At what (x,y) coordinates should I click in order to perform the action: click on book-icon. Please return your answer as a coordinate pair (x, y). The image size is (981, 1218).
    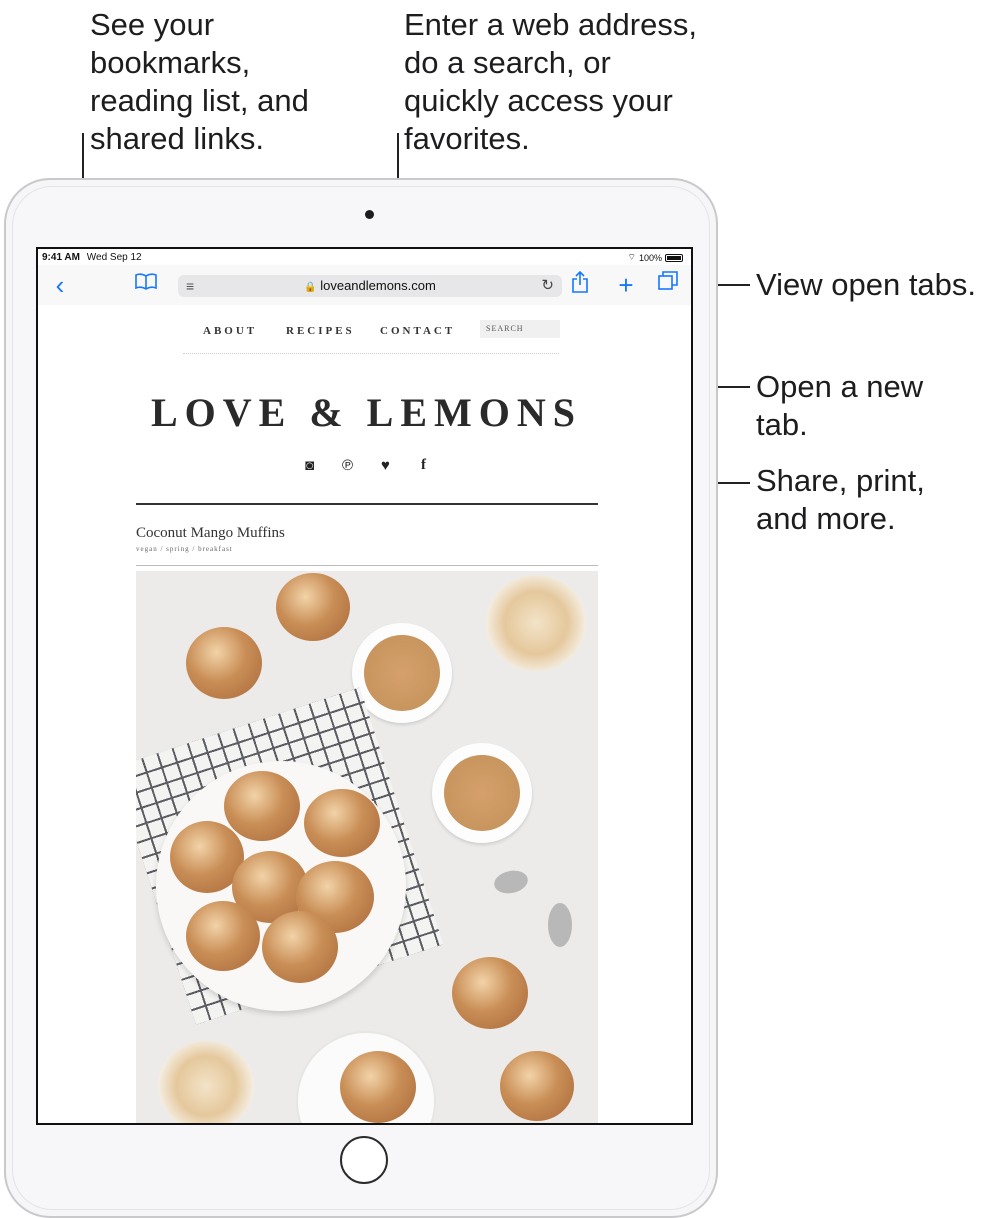
    Looking at the image, I should click on (146, 285).